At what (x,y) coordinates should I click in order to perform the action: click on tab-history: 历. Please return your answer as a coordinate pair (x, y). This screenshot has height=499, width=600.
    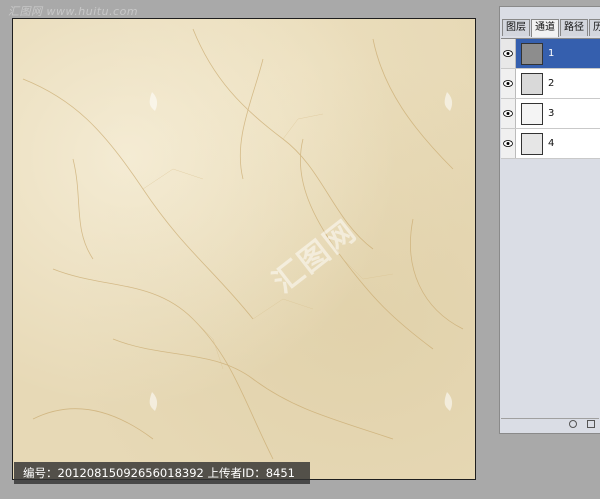
    Looking at the image, I should click on (594, 27).